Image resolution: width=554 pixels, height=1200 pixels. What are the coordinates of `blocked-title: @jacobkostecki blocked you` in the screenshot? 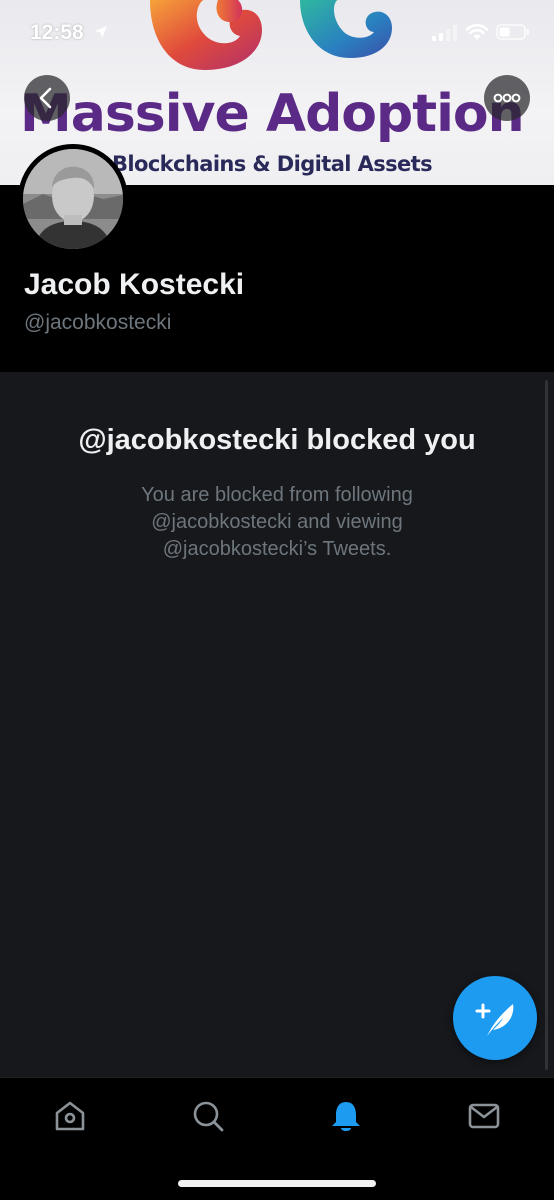 It's located at (277, 440).